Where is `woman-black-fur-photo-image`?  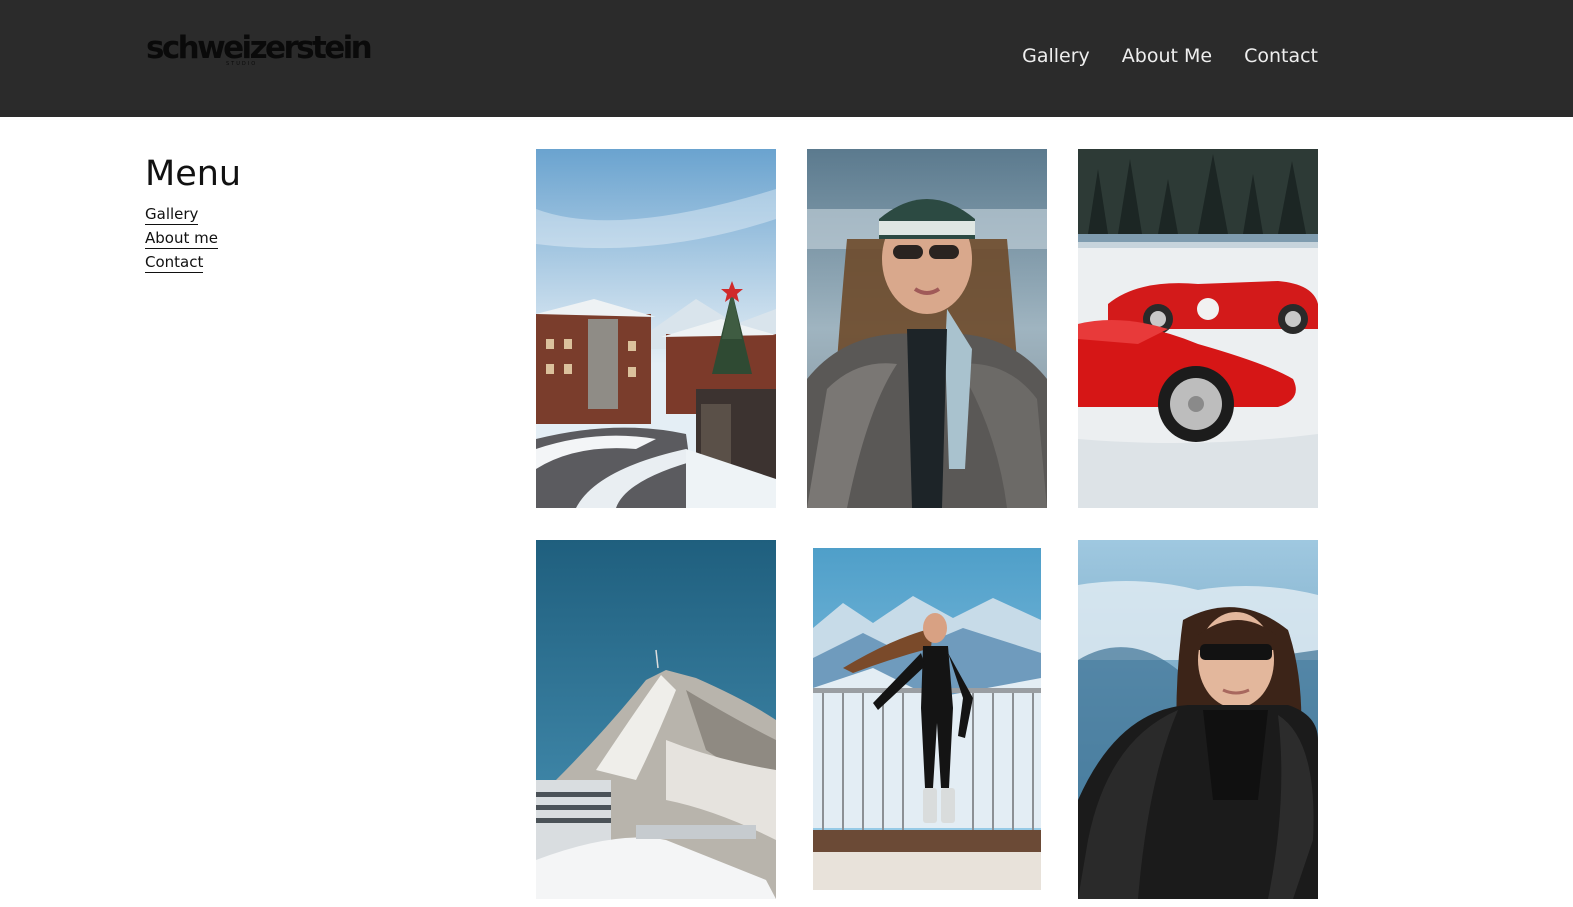
woman-black-fur-photo-image is located at coordinates (1198, 719).